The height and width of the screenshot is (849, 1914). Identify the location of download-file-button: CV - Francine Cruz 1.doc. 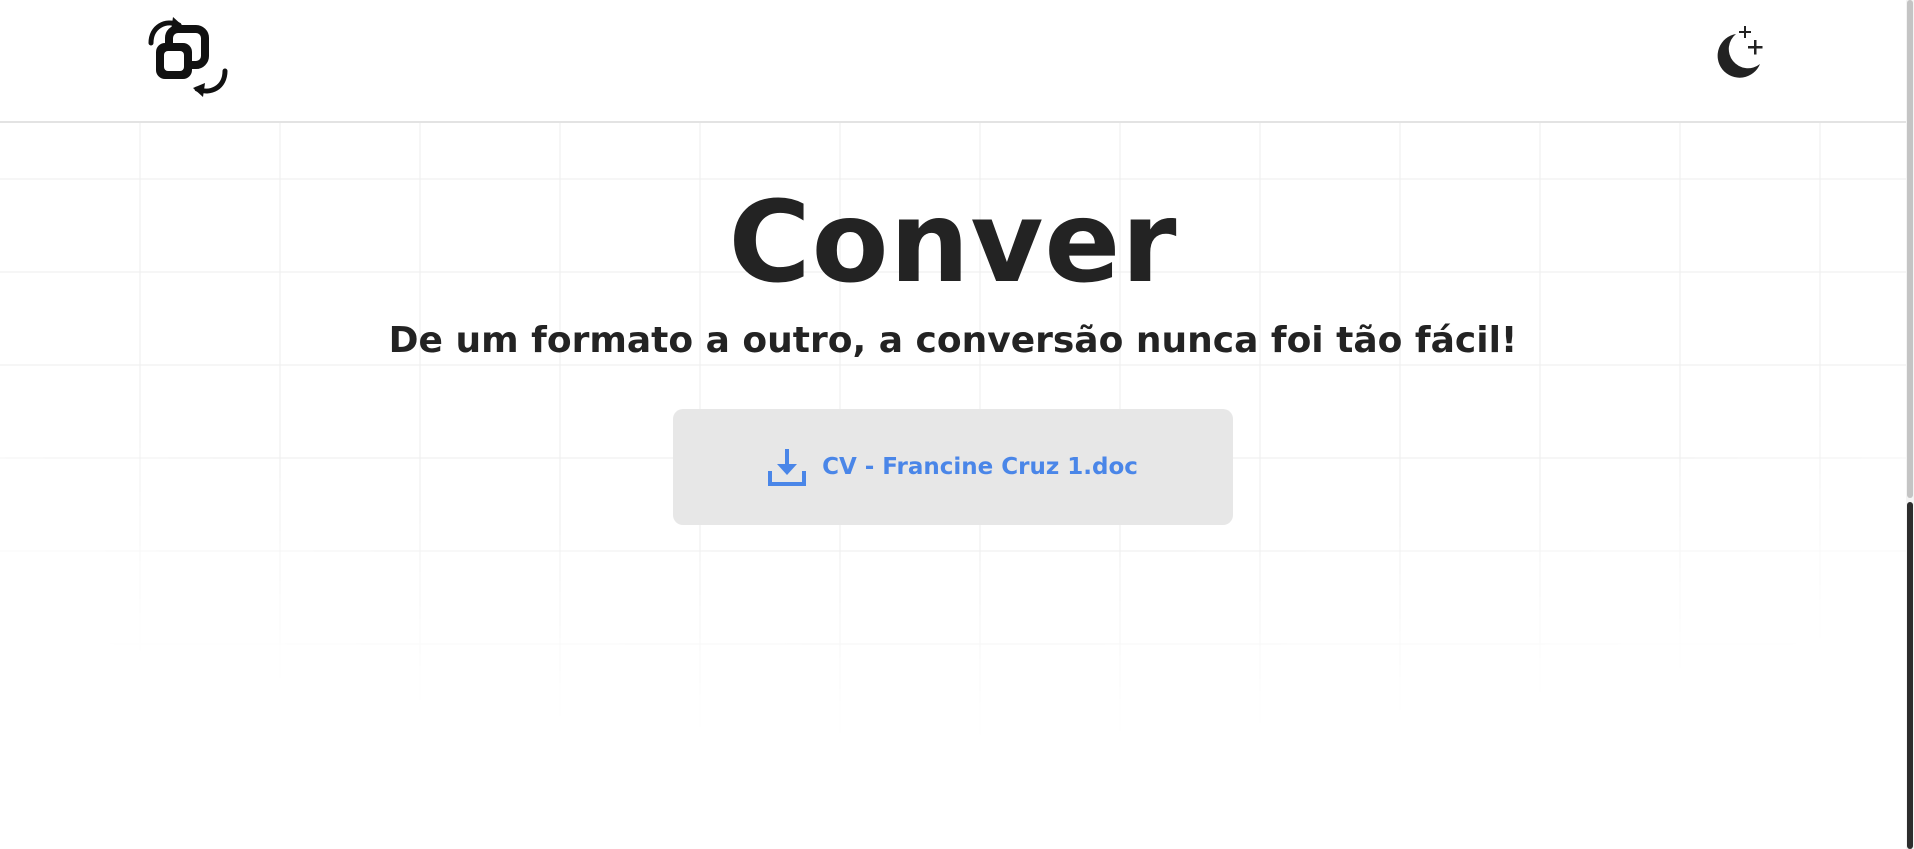
(953, 467).